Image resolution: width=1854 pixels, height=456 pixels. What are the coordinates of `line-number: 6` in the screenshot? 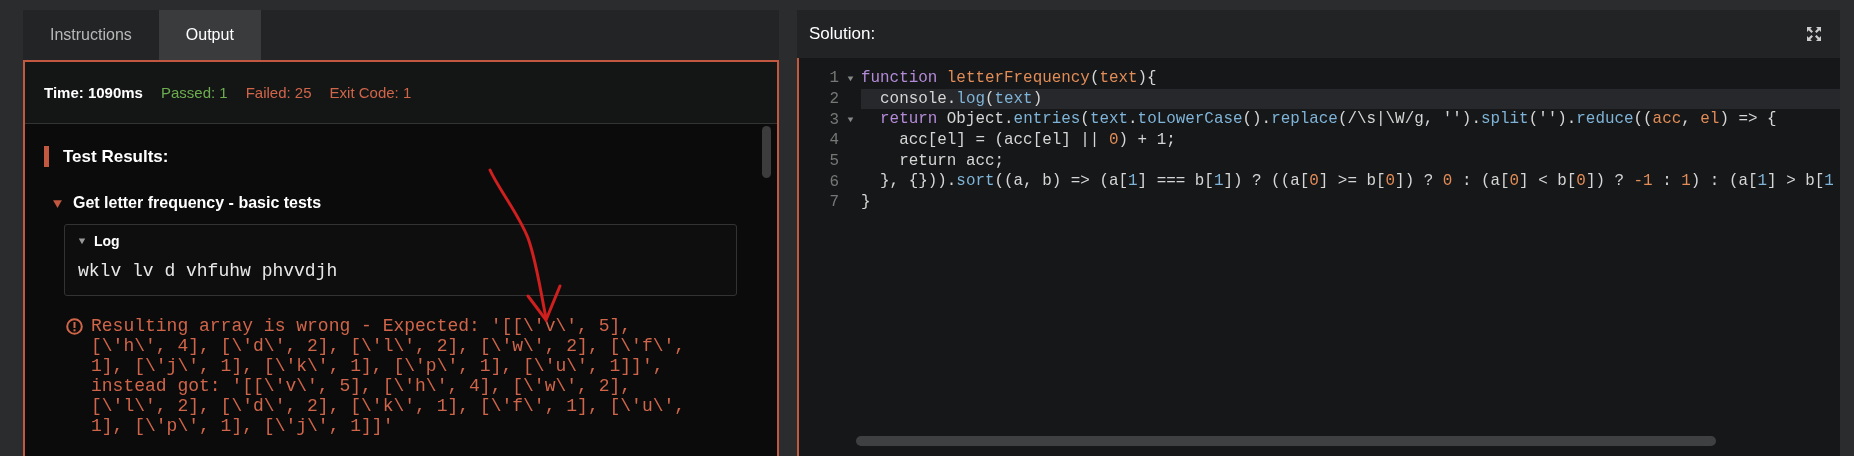 It's located at (833, 181).